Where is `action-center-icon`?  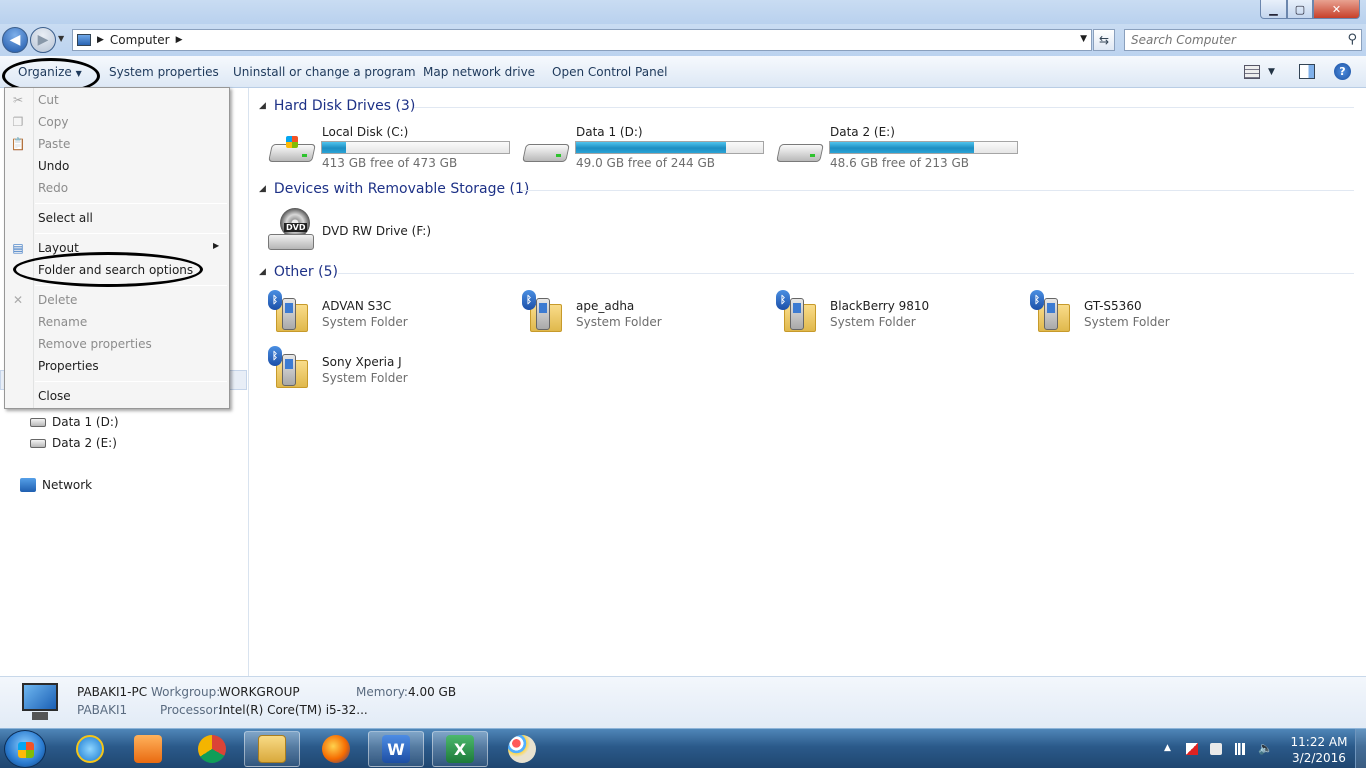
action-center-icon is located at coordinates (1192, 749).